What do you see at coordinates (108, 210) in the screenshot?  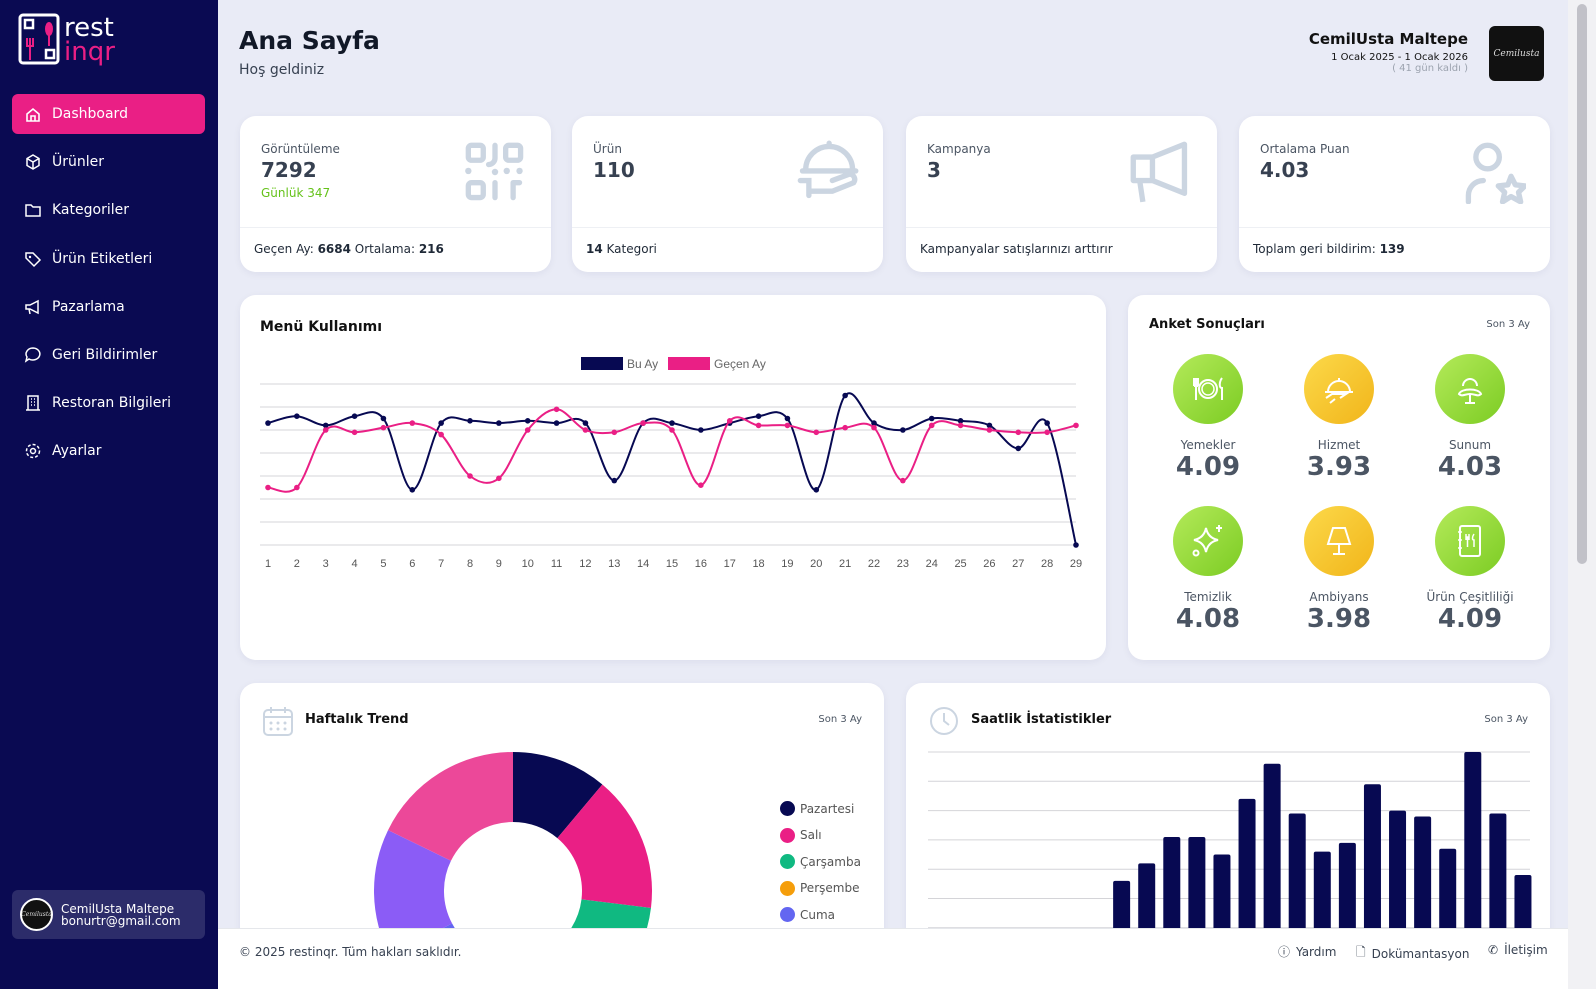 I see `sidebar-item-kategoriler: Kategoriler` at bounding box center [108, 210].